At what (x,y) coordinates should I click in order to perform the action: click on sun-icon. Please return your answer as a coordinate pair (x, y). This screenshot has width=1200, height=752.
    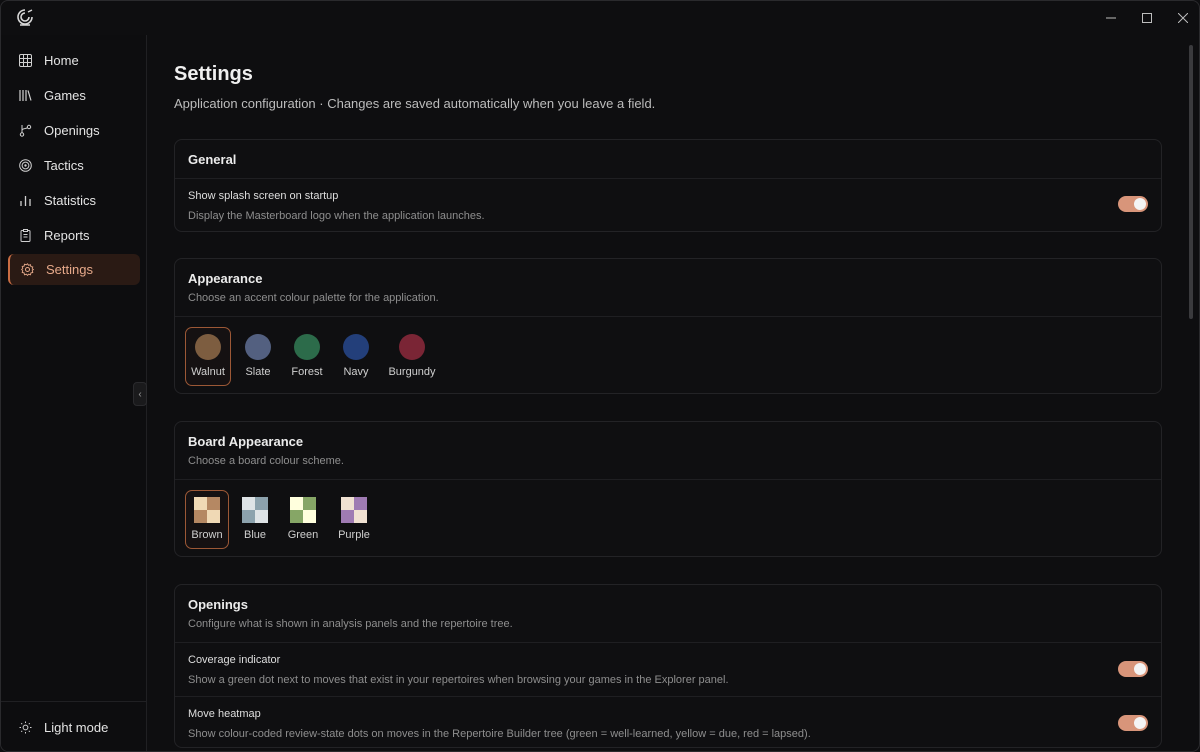
    Looking at the image, I should click on (25, 728).